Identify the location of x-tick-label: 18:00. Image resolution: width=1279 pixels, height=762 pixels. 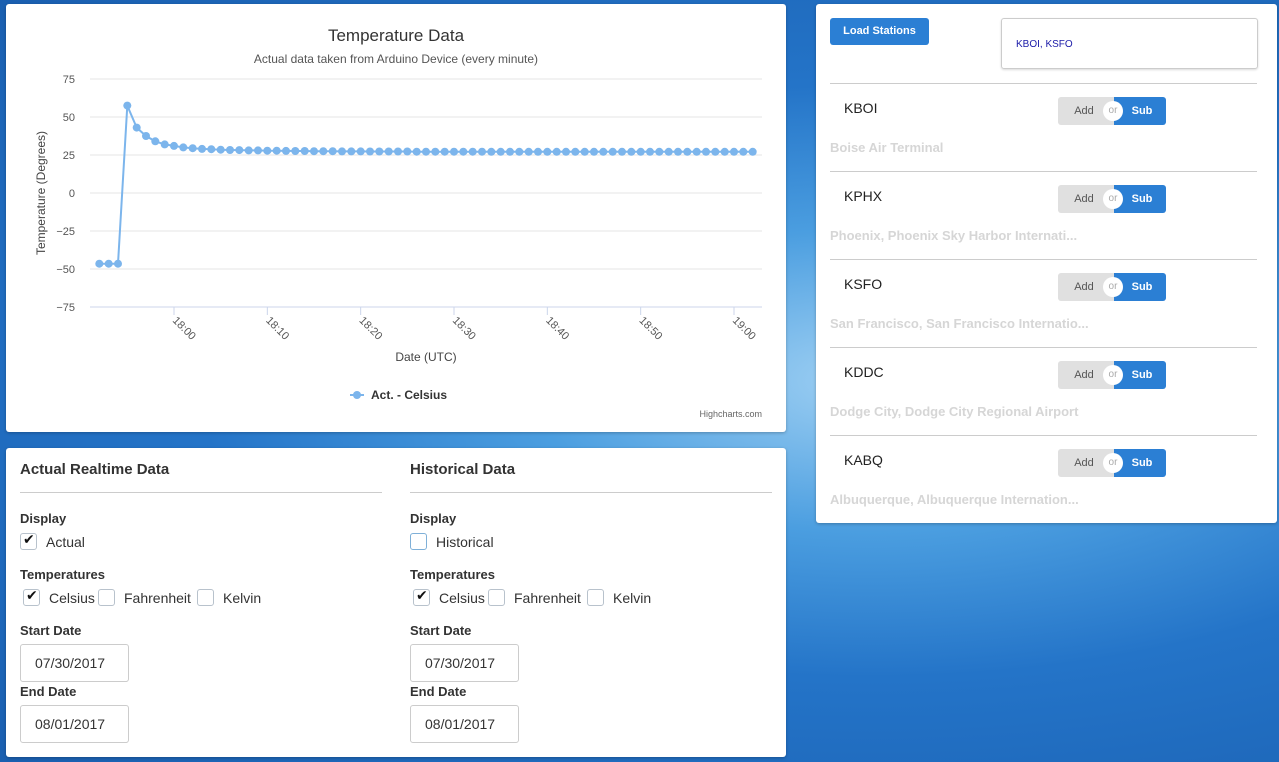
(184, 329).